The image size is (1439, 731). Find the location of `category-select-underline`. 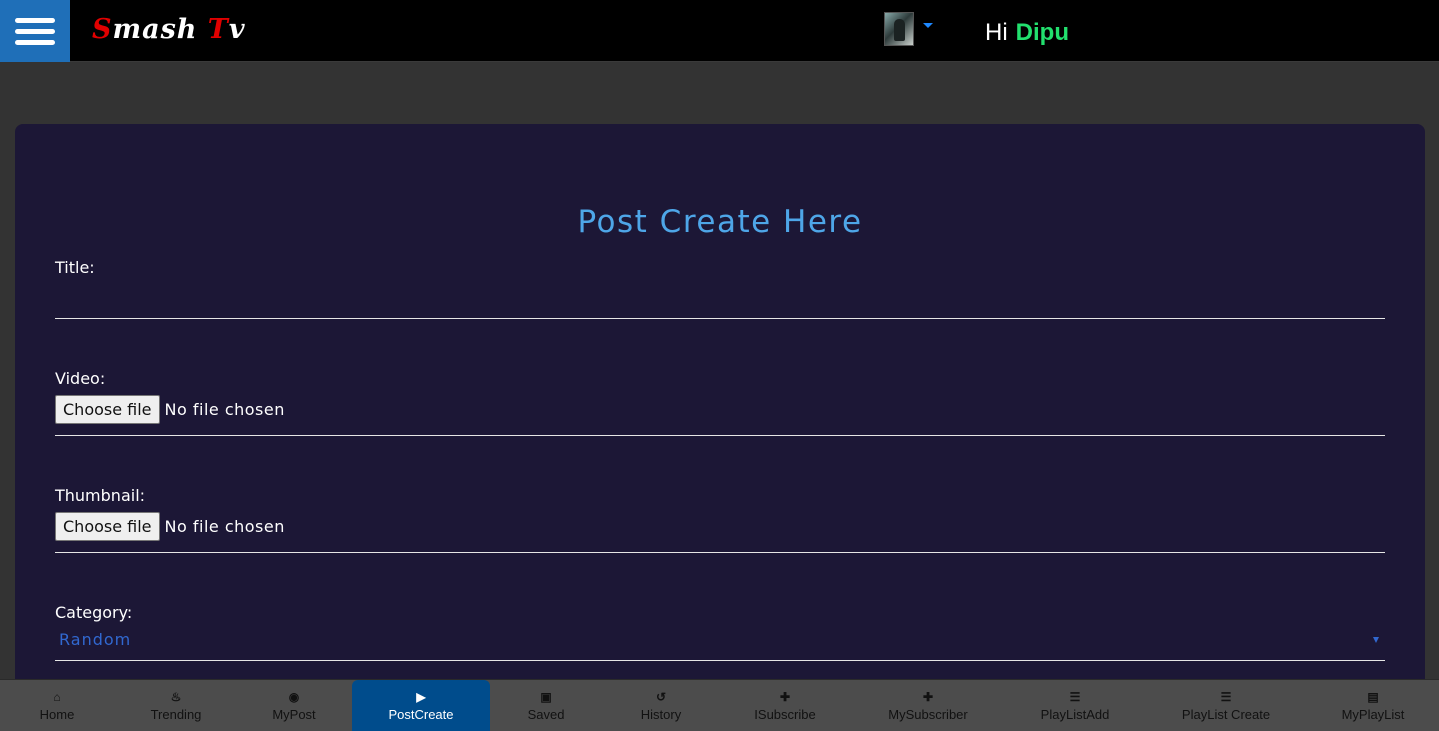

category-select-underline is located at coordinates (720, 660).